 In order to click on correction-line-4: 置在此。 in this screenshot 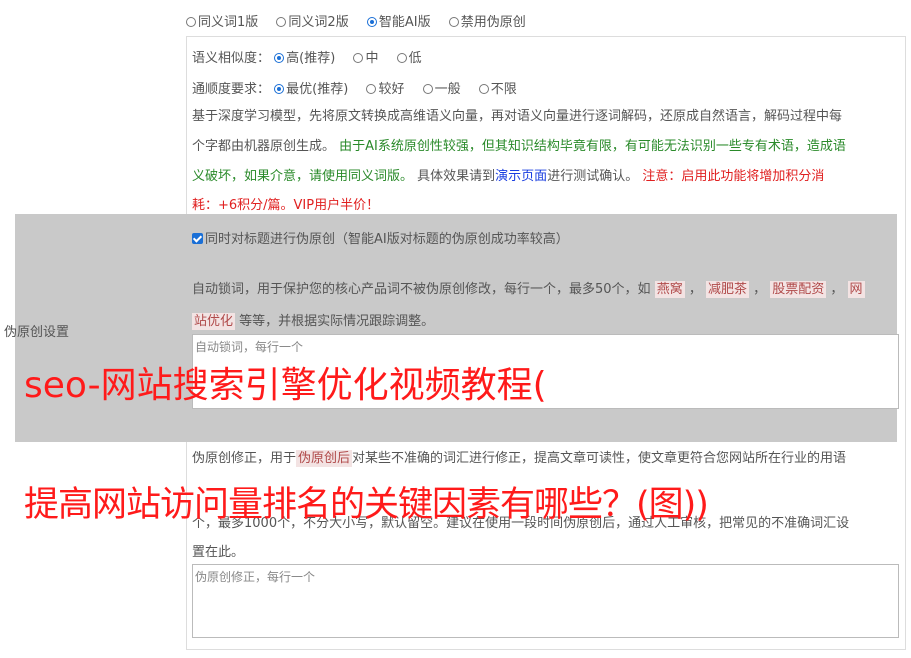, I will do `click(218, 552)`.